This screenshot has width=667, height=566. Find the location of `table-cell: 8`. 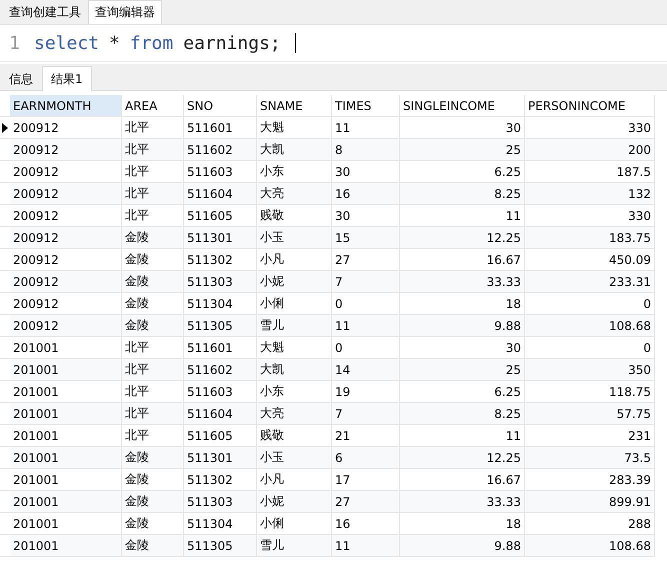

table-cell: 8 is located at coordinates (366, 150).